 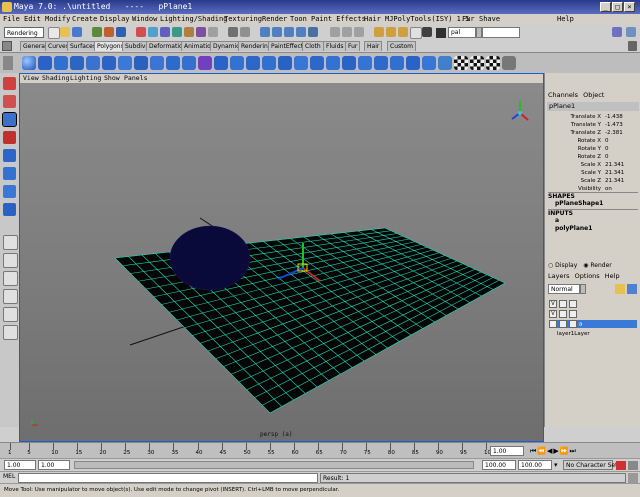 What do you see at coordinates (274, 465) in the screenshot?
I see `range-bar` at bounding box center [274, 465].